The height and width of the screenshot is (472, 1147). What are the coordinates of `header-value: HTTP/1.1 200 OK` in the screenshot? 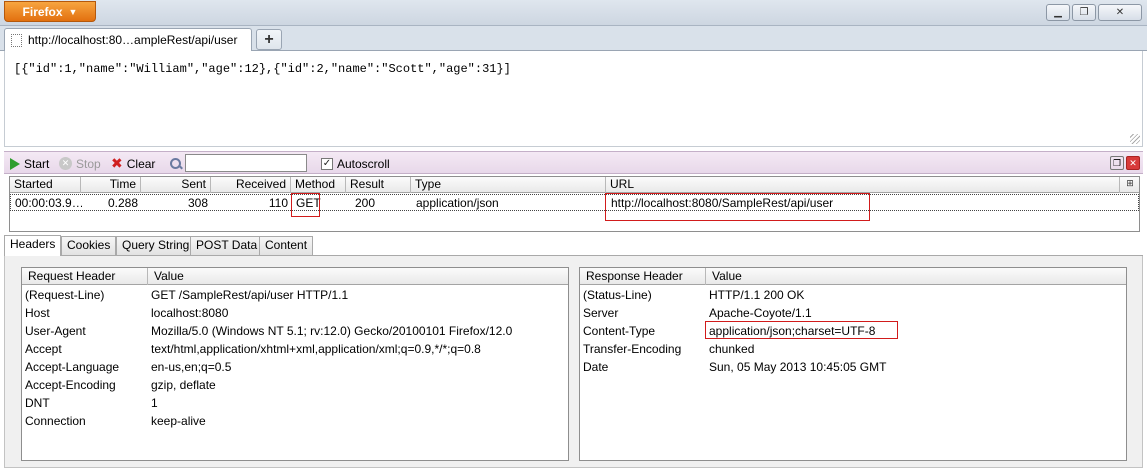 It's located at (757, 295).